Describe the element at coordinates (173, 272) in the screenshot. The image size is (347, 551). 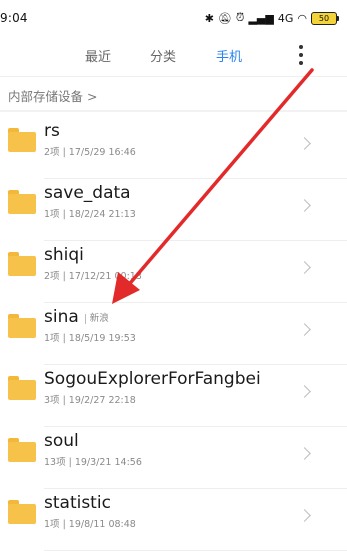
I see `list-item: shiqi 2项 | 17/12/21 00:13` at that location.